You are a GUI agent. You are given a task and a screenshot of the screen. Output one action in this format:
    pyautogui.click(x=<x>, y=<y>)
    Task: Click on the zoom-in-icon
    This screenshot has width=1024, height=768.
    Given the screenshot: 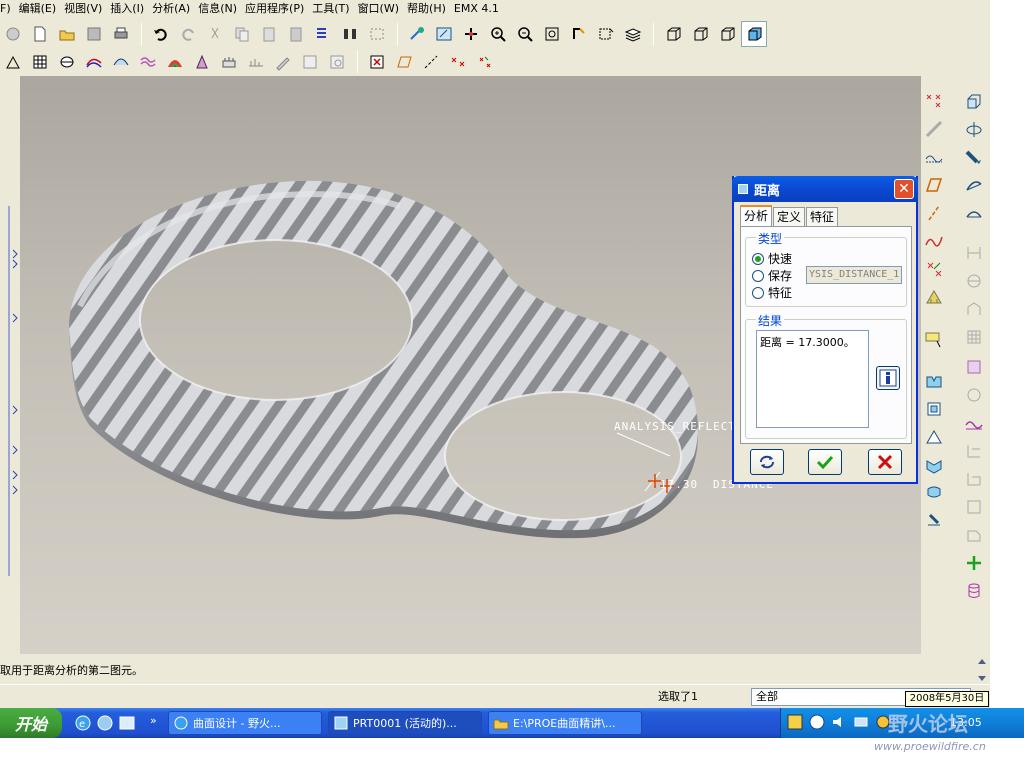 What is the action you would take?
    pyautogui.click(x=498, y=34)
    